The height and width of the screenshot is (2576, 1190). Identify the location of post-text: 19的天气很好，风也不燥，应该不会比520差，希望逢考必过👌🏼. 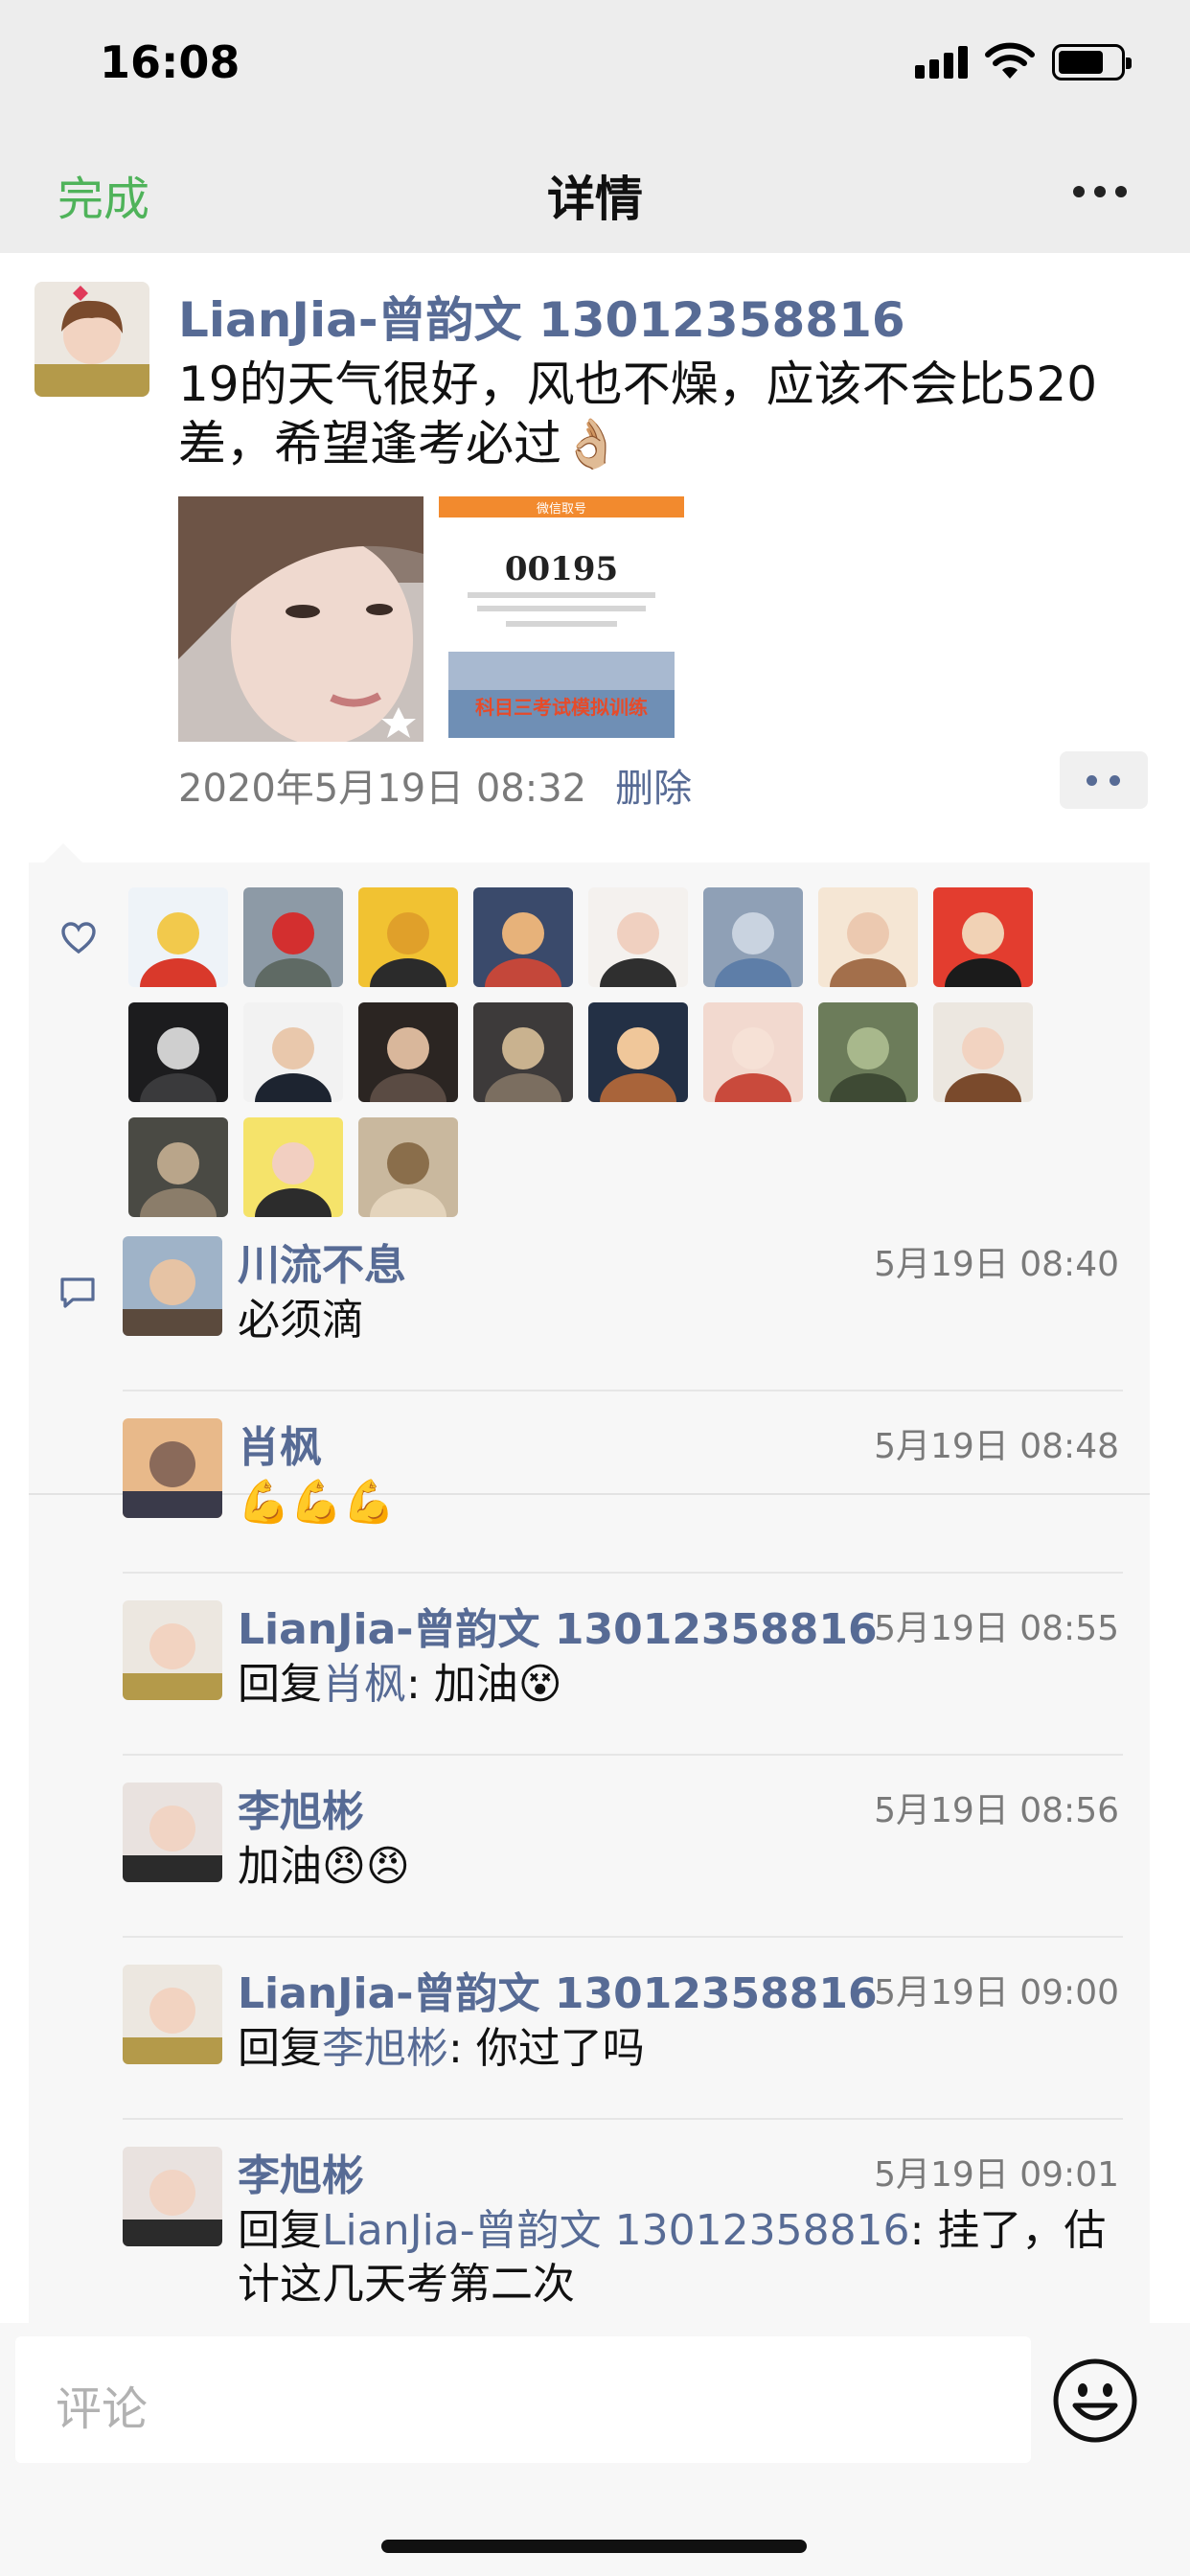
(638, 414).